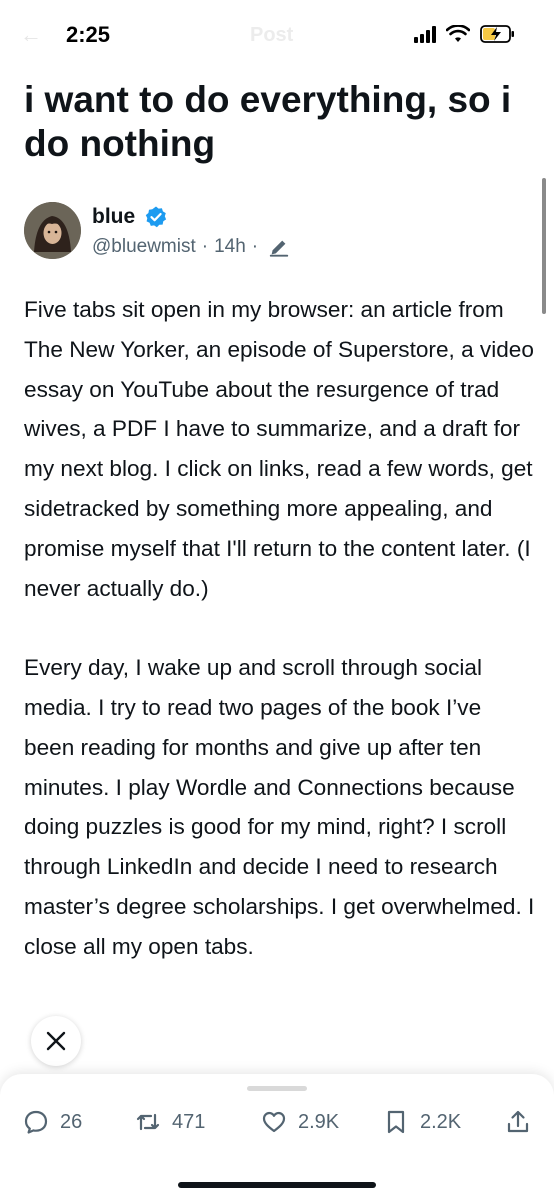  Describe the element at coordinates (88, 34) in the screenshot. I see `status-time: 2:25` at that location.